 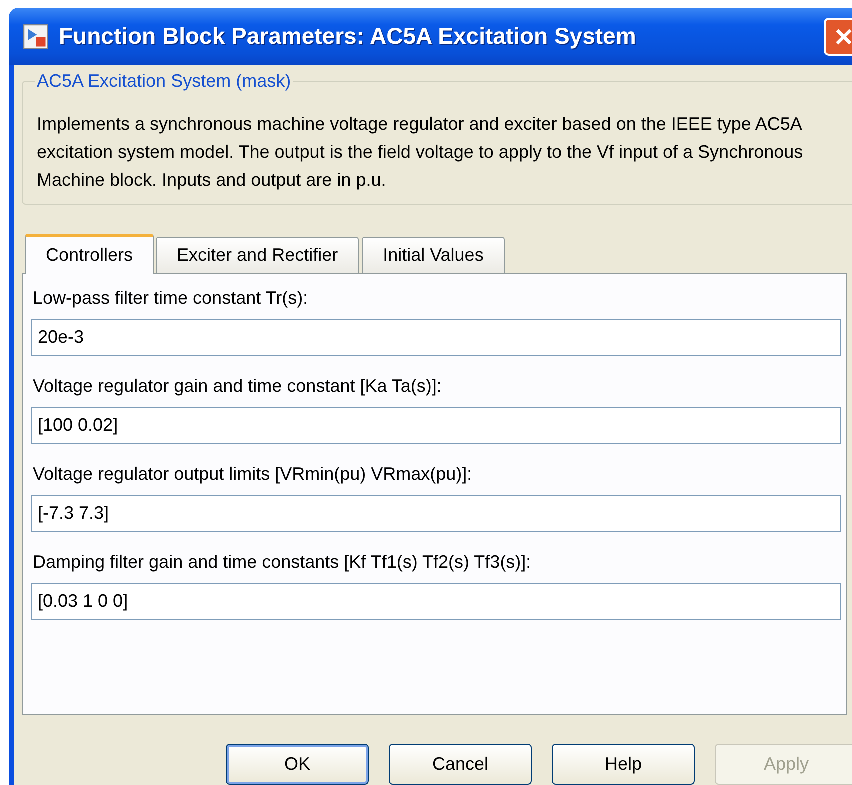 I want to click on close-button, so click(x=838, y=37).